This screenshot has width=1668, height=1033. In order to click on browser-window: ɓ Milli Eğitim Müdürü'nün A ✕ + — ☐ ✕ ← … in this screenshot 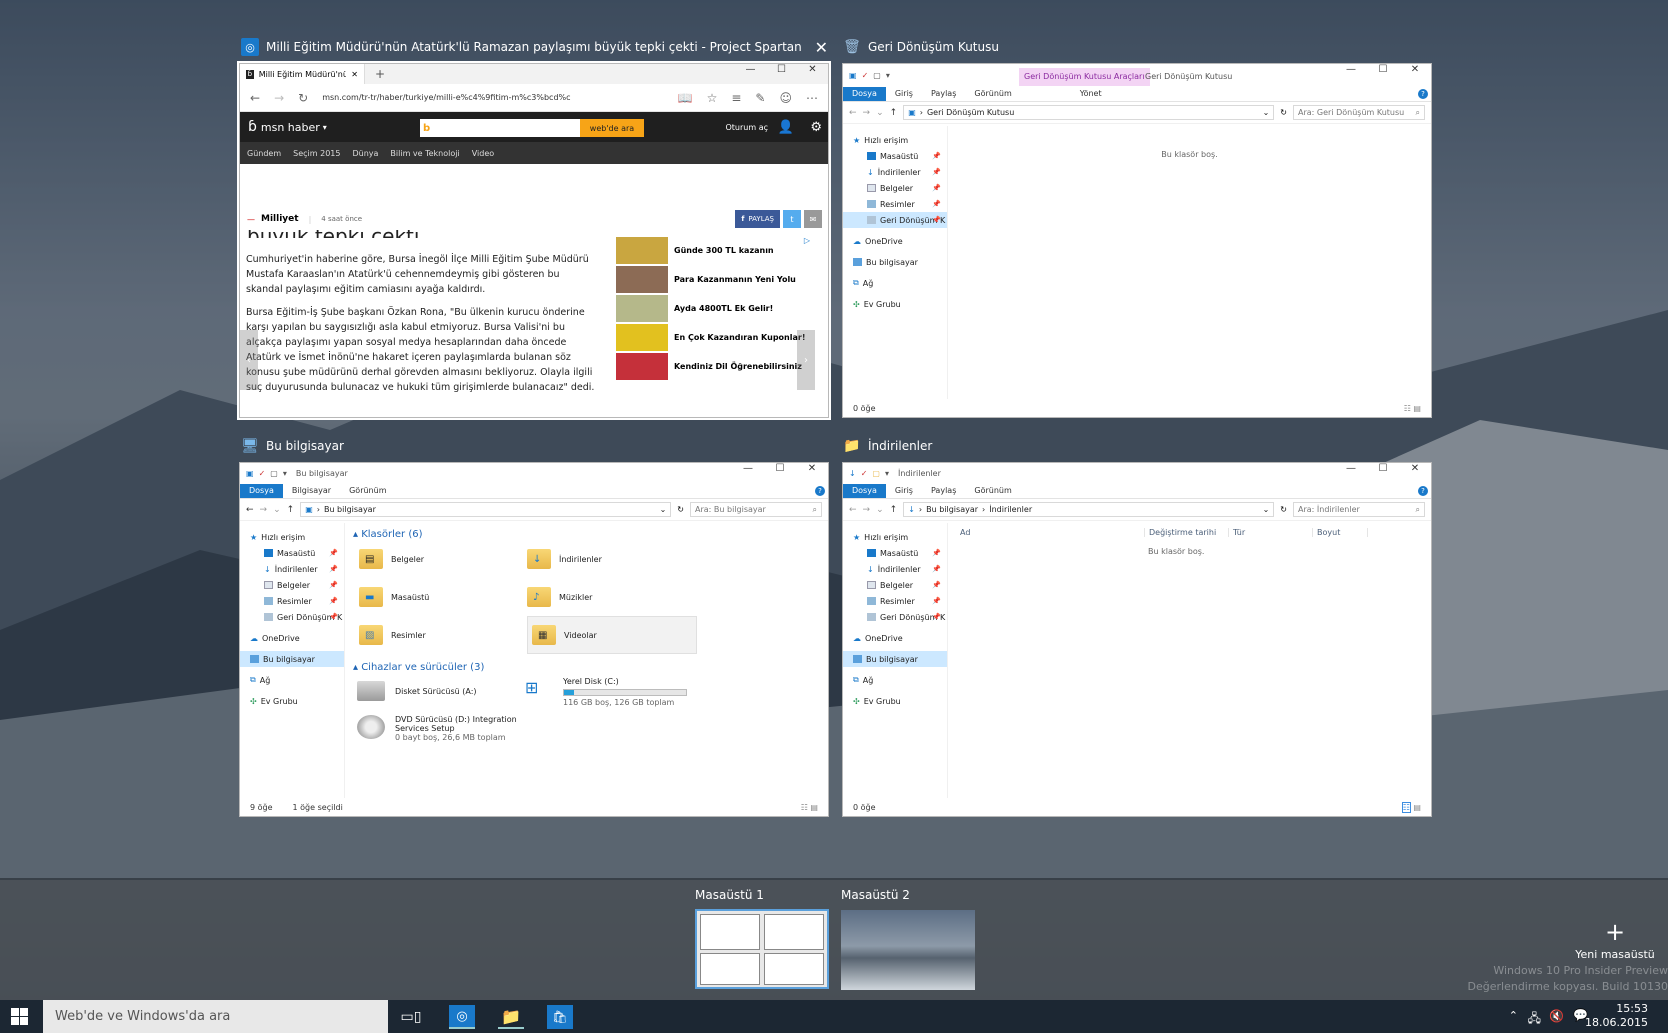, I will do `click(534, 240)`.